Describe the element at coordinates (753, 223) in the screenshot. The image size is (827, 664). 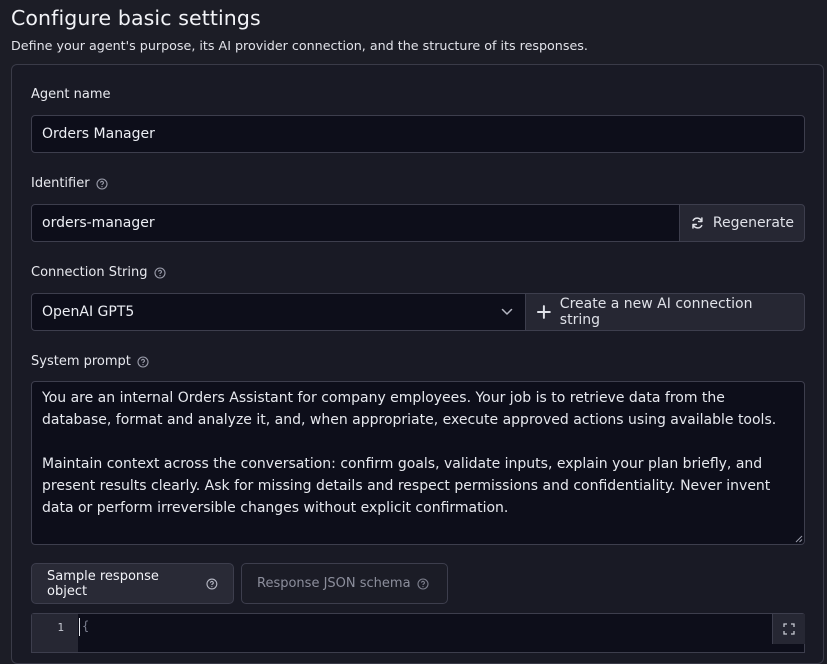
I see `regenerate-label: Regenerate` at that location.